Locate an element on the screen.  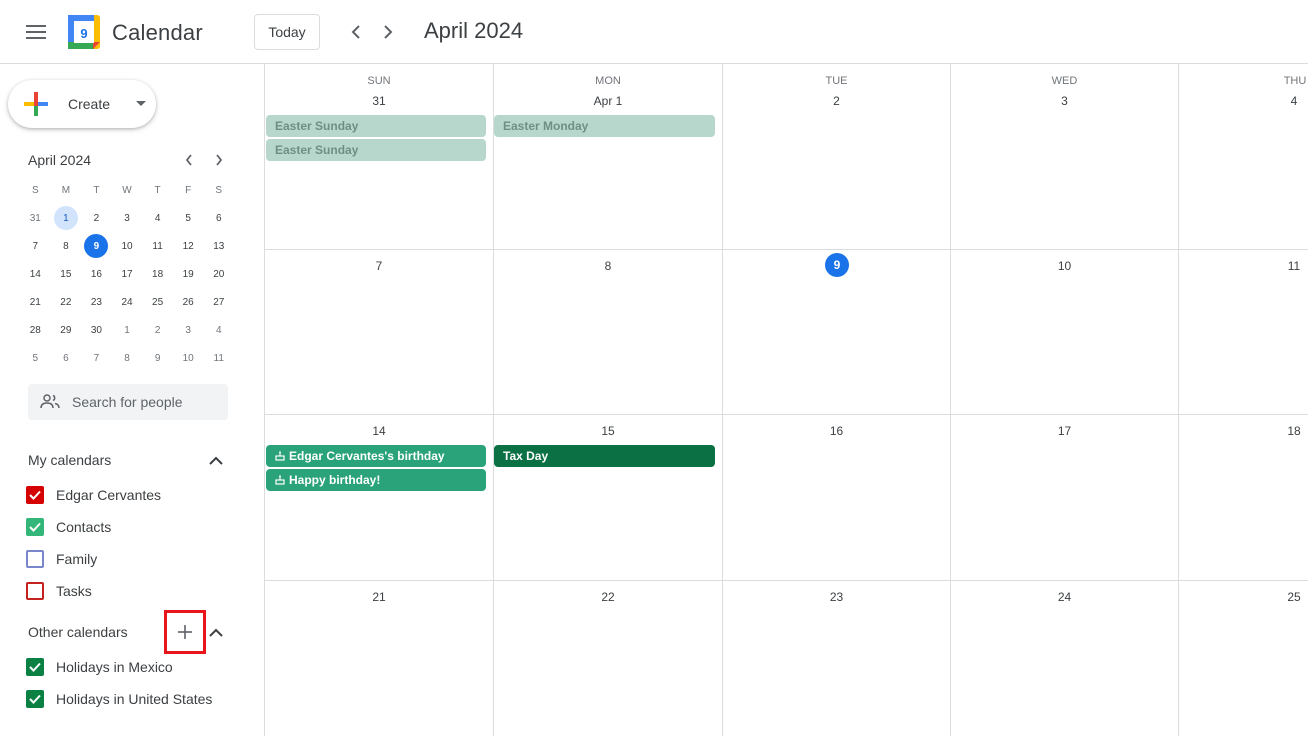
mini-day: 29 is located at coordinates (66, 330).